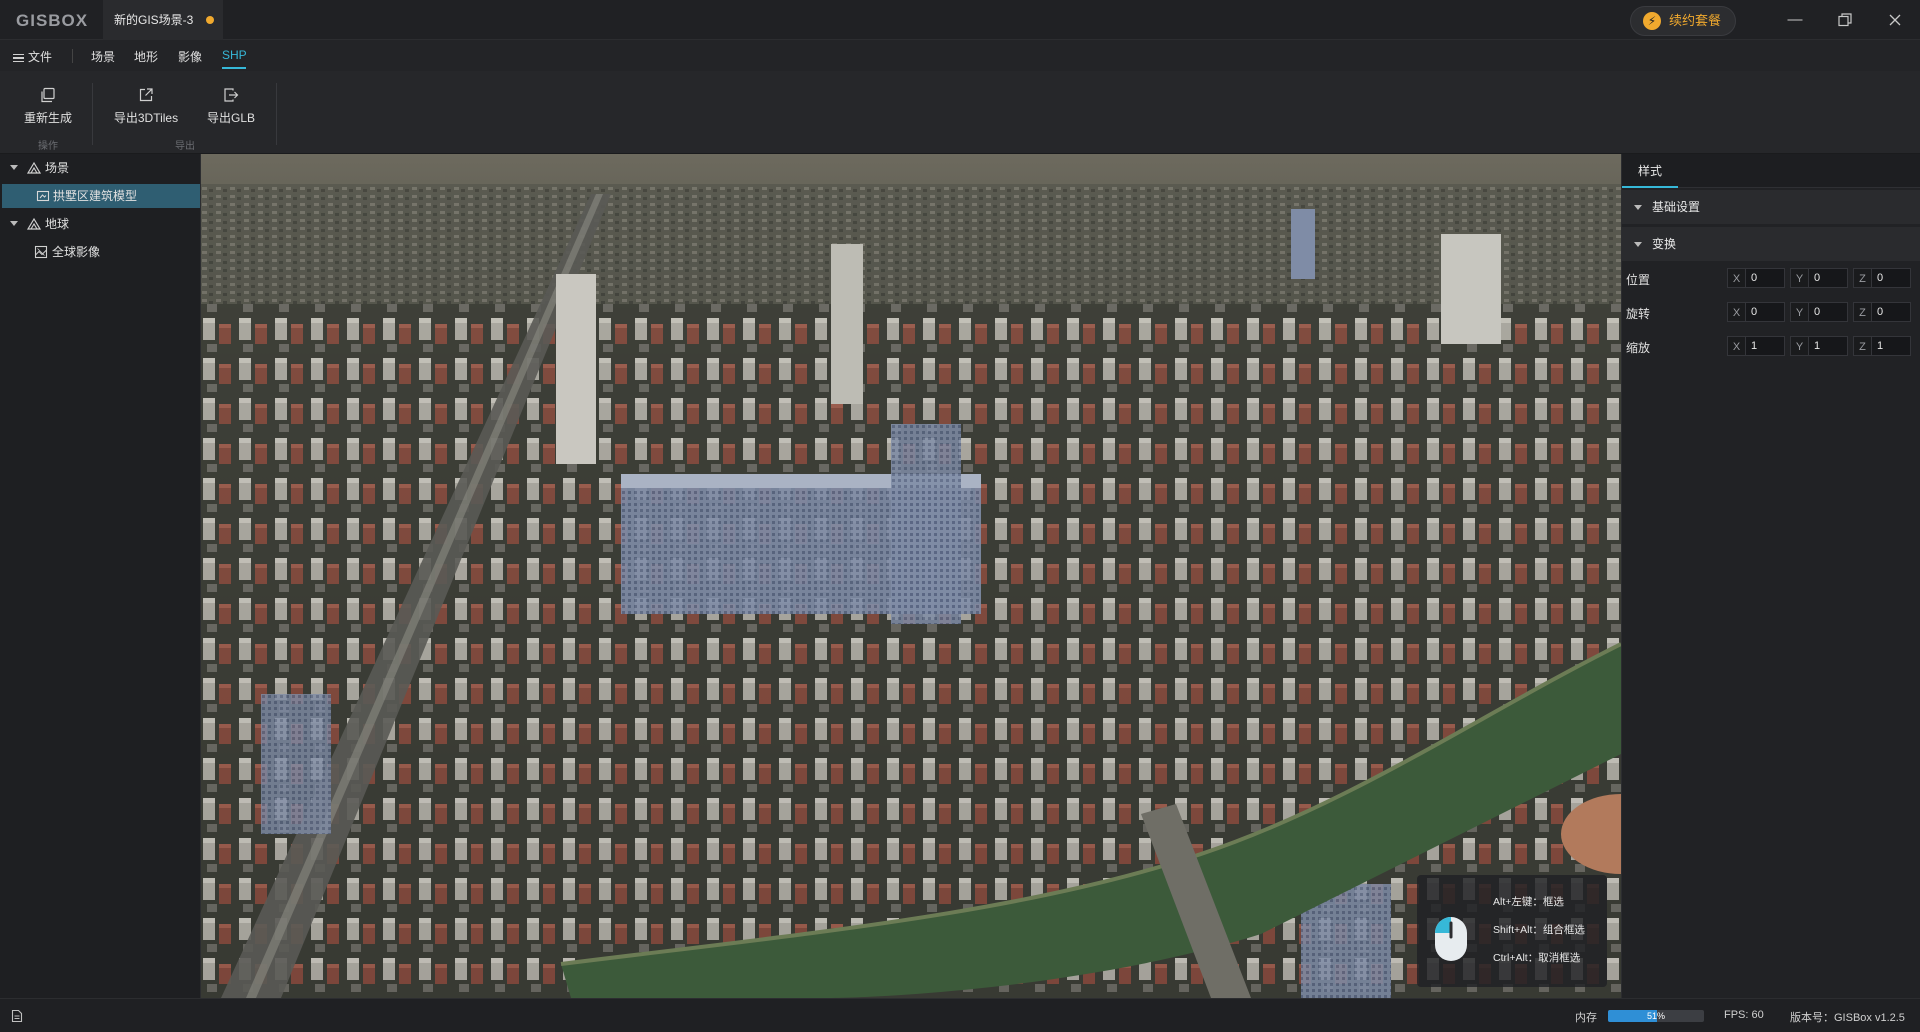  What do you see at coordinates (231, 106) in the screenshot?
I see `export-glb-button: 导出GLB` at bounding box center [231, 106].